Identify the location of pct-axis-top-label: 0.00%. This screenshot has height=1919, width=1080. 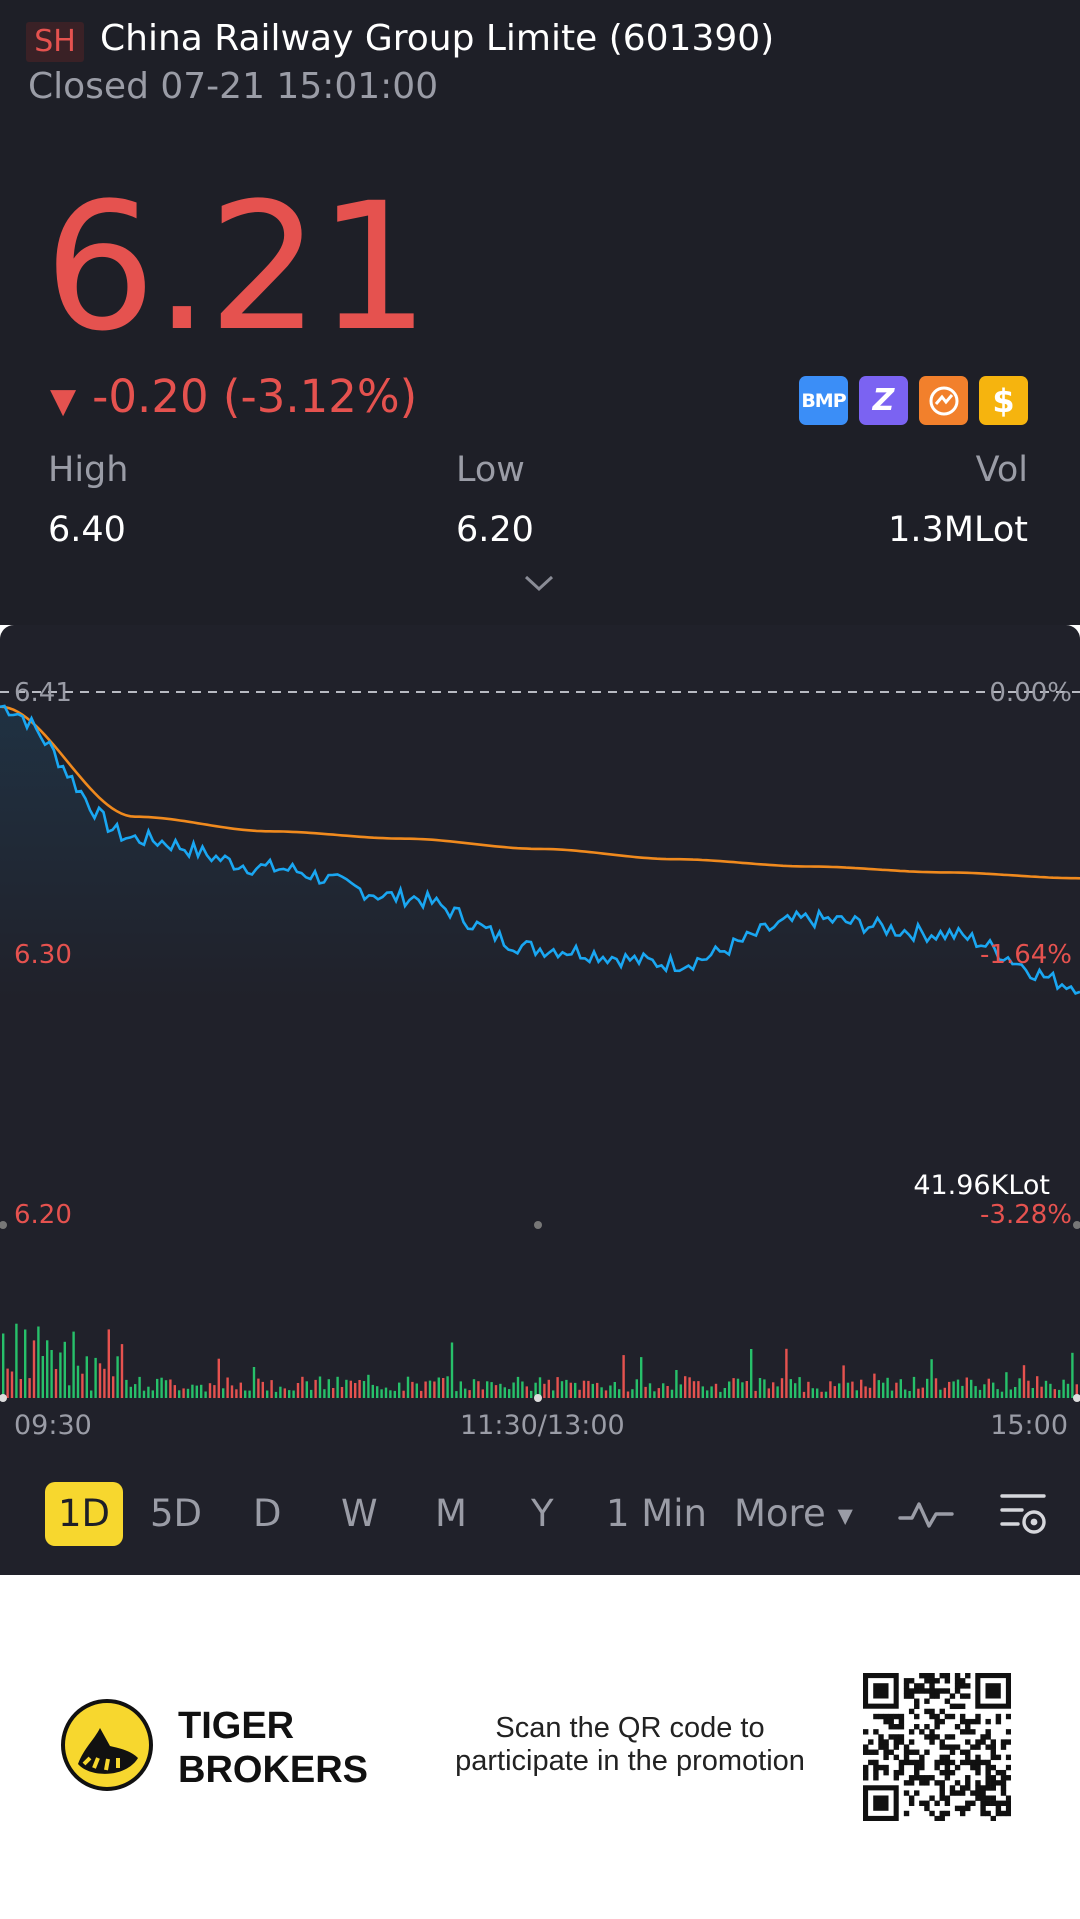
(1030, 693).